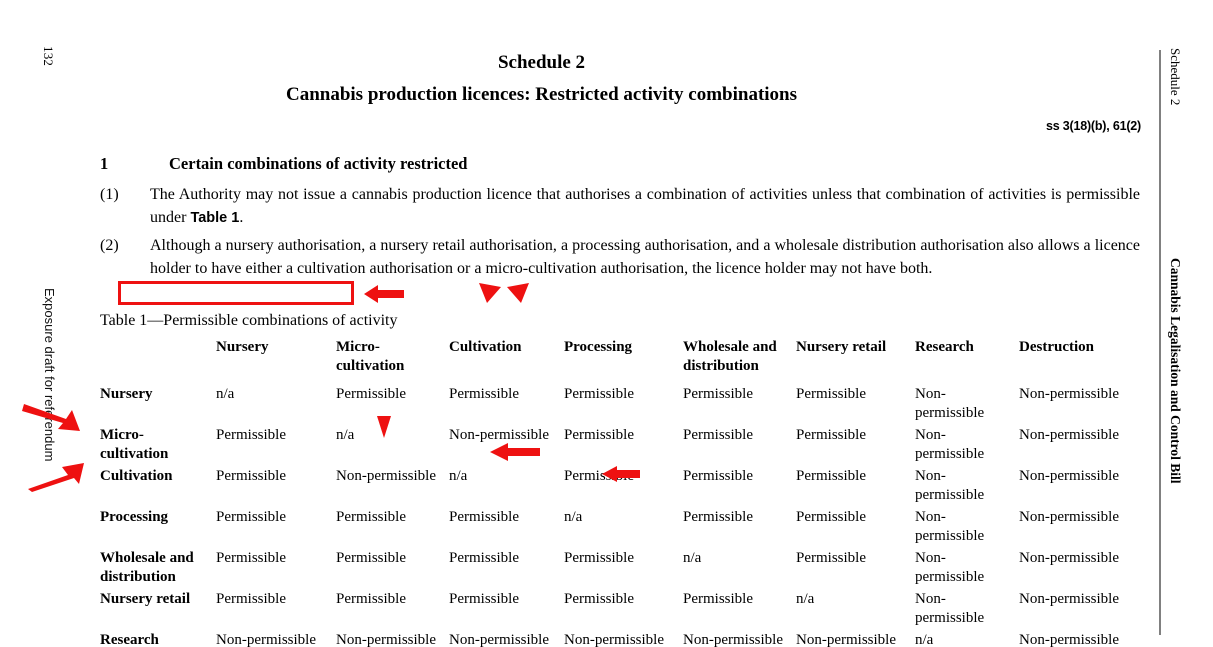 This screenshot has height=647, width=1213. Describe the element at coordinates (242, 347) in the screenshot. I see `column-header-nursery: Nursery` at that location.